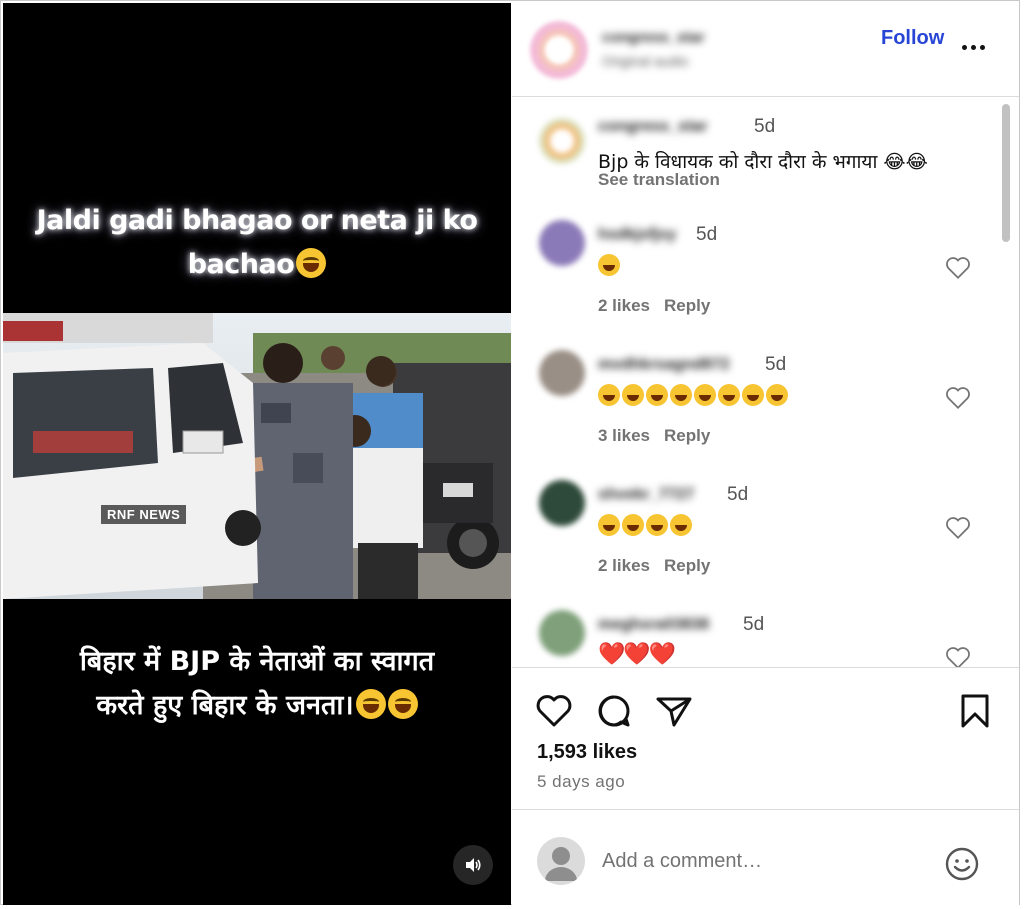  What do you see at coordinates (653, 37) in the screenshot?
I see `author-username: congress_star` at bounding box center [653, 37].